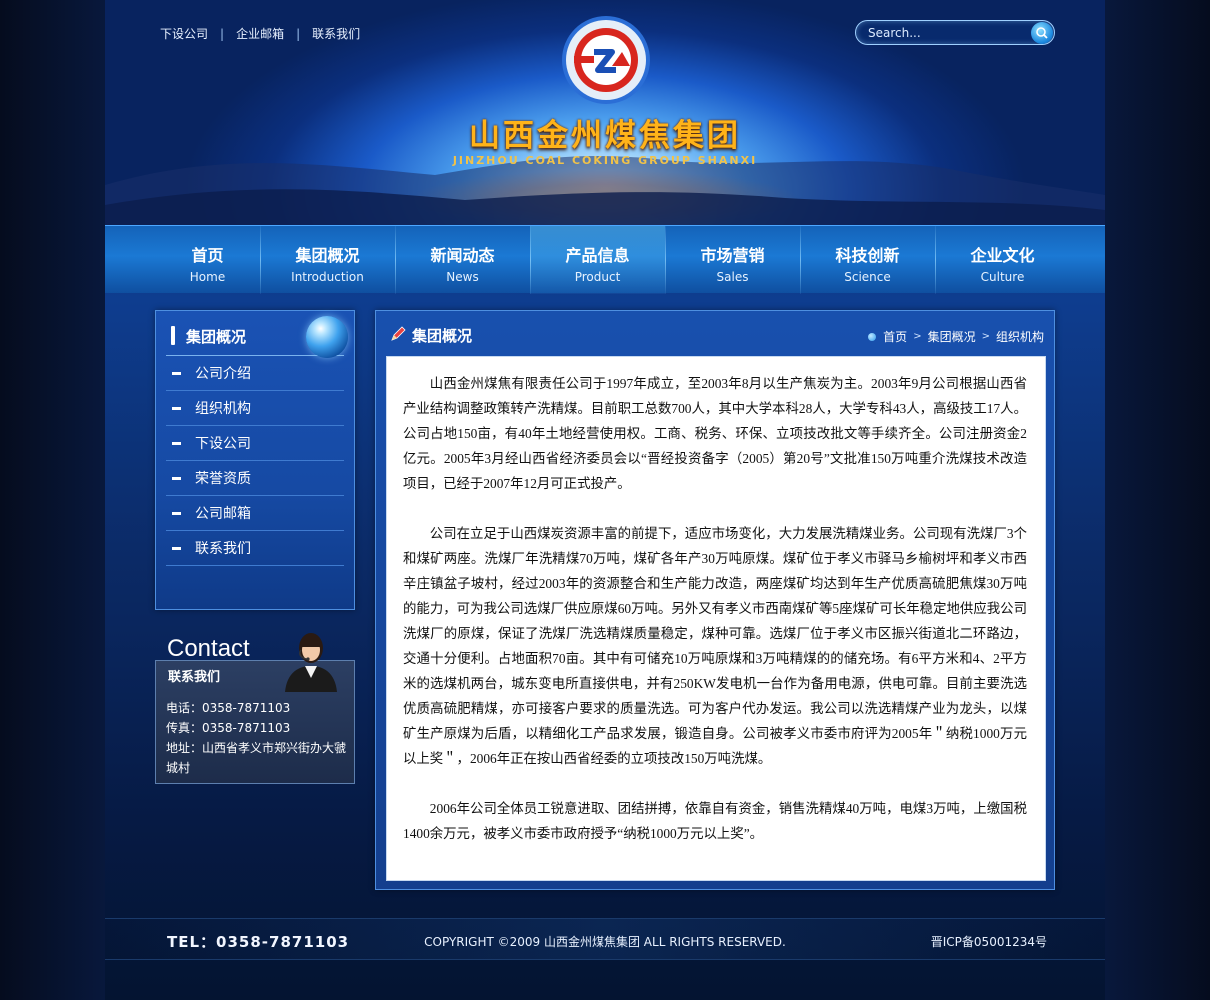  I want to click on contact-title: 联系我们, so click(194, 677).